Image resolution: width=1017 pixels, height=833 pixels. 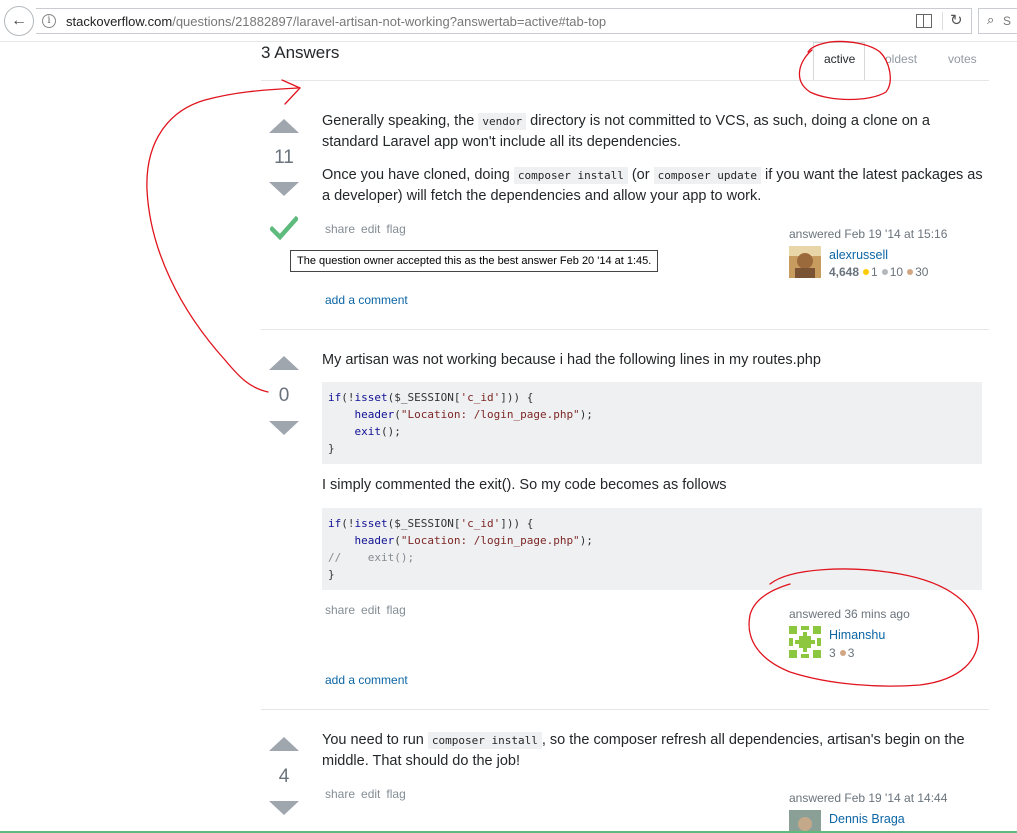 I want to click on user-reputation: 33, so click(x=841, y=653).